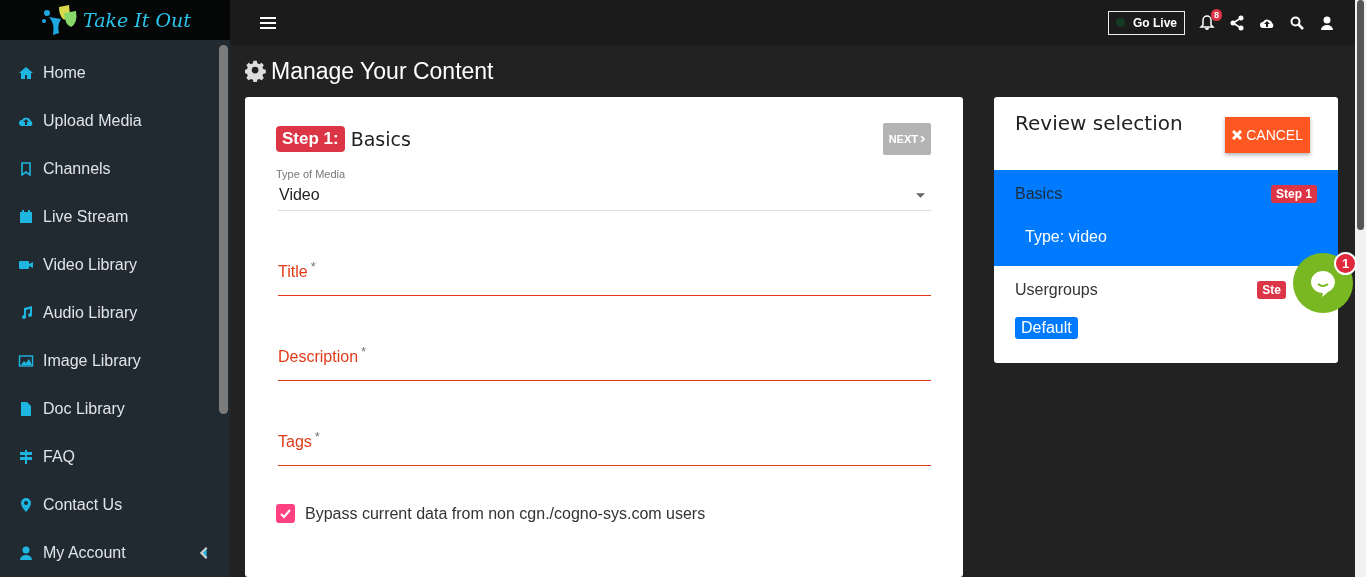  I want to click on chevron-right-icon, so click(922, 139).